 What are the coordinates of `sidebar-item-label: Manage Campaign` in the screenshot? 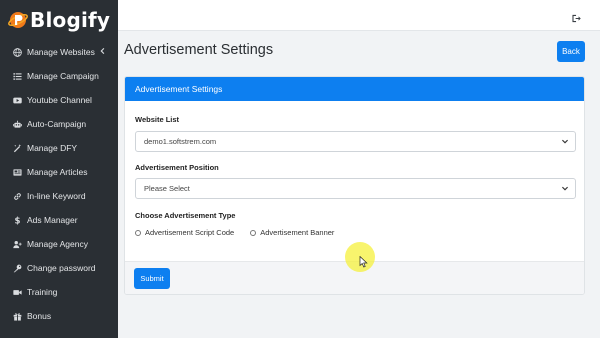 It's located at (63, 76).